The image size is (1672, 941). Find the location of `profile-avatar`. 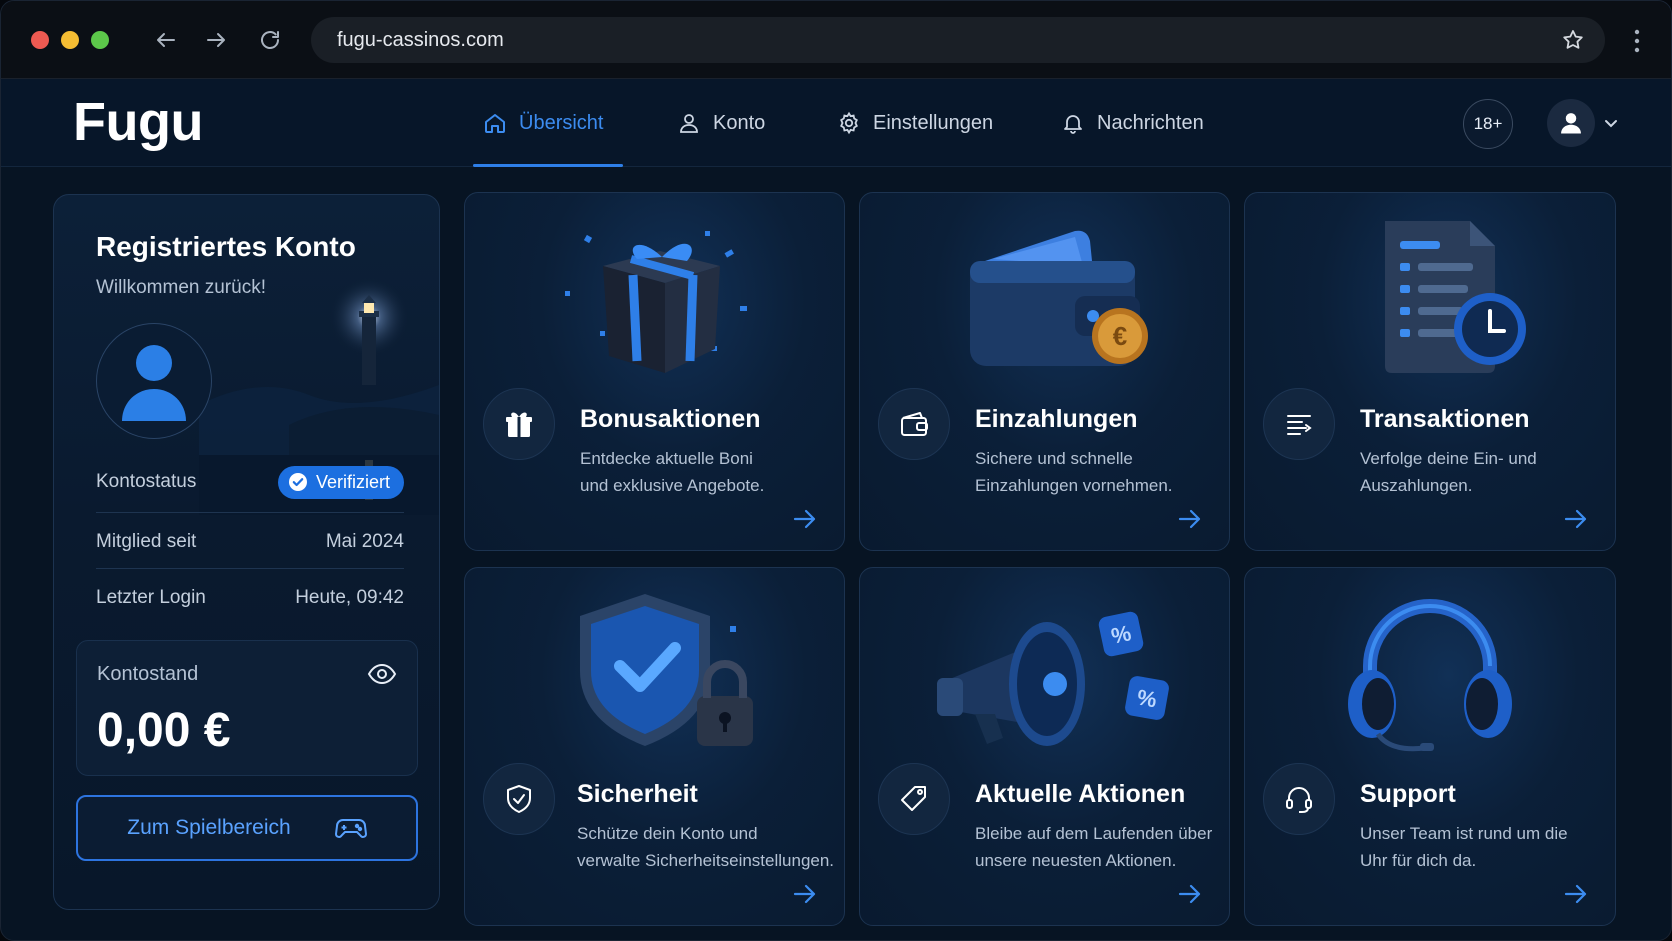

profile-avatar is located at coordinates (154, 381).